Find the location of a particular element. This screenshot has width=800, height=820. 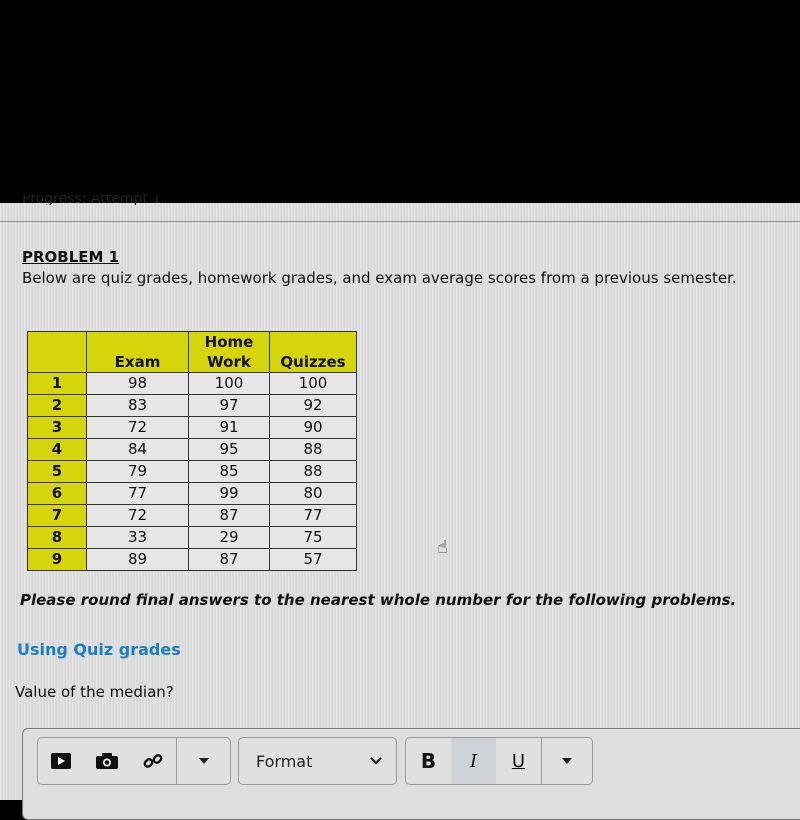

row-number: 8 is located at coordinates (57, 537).